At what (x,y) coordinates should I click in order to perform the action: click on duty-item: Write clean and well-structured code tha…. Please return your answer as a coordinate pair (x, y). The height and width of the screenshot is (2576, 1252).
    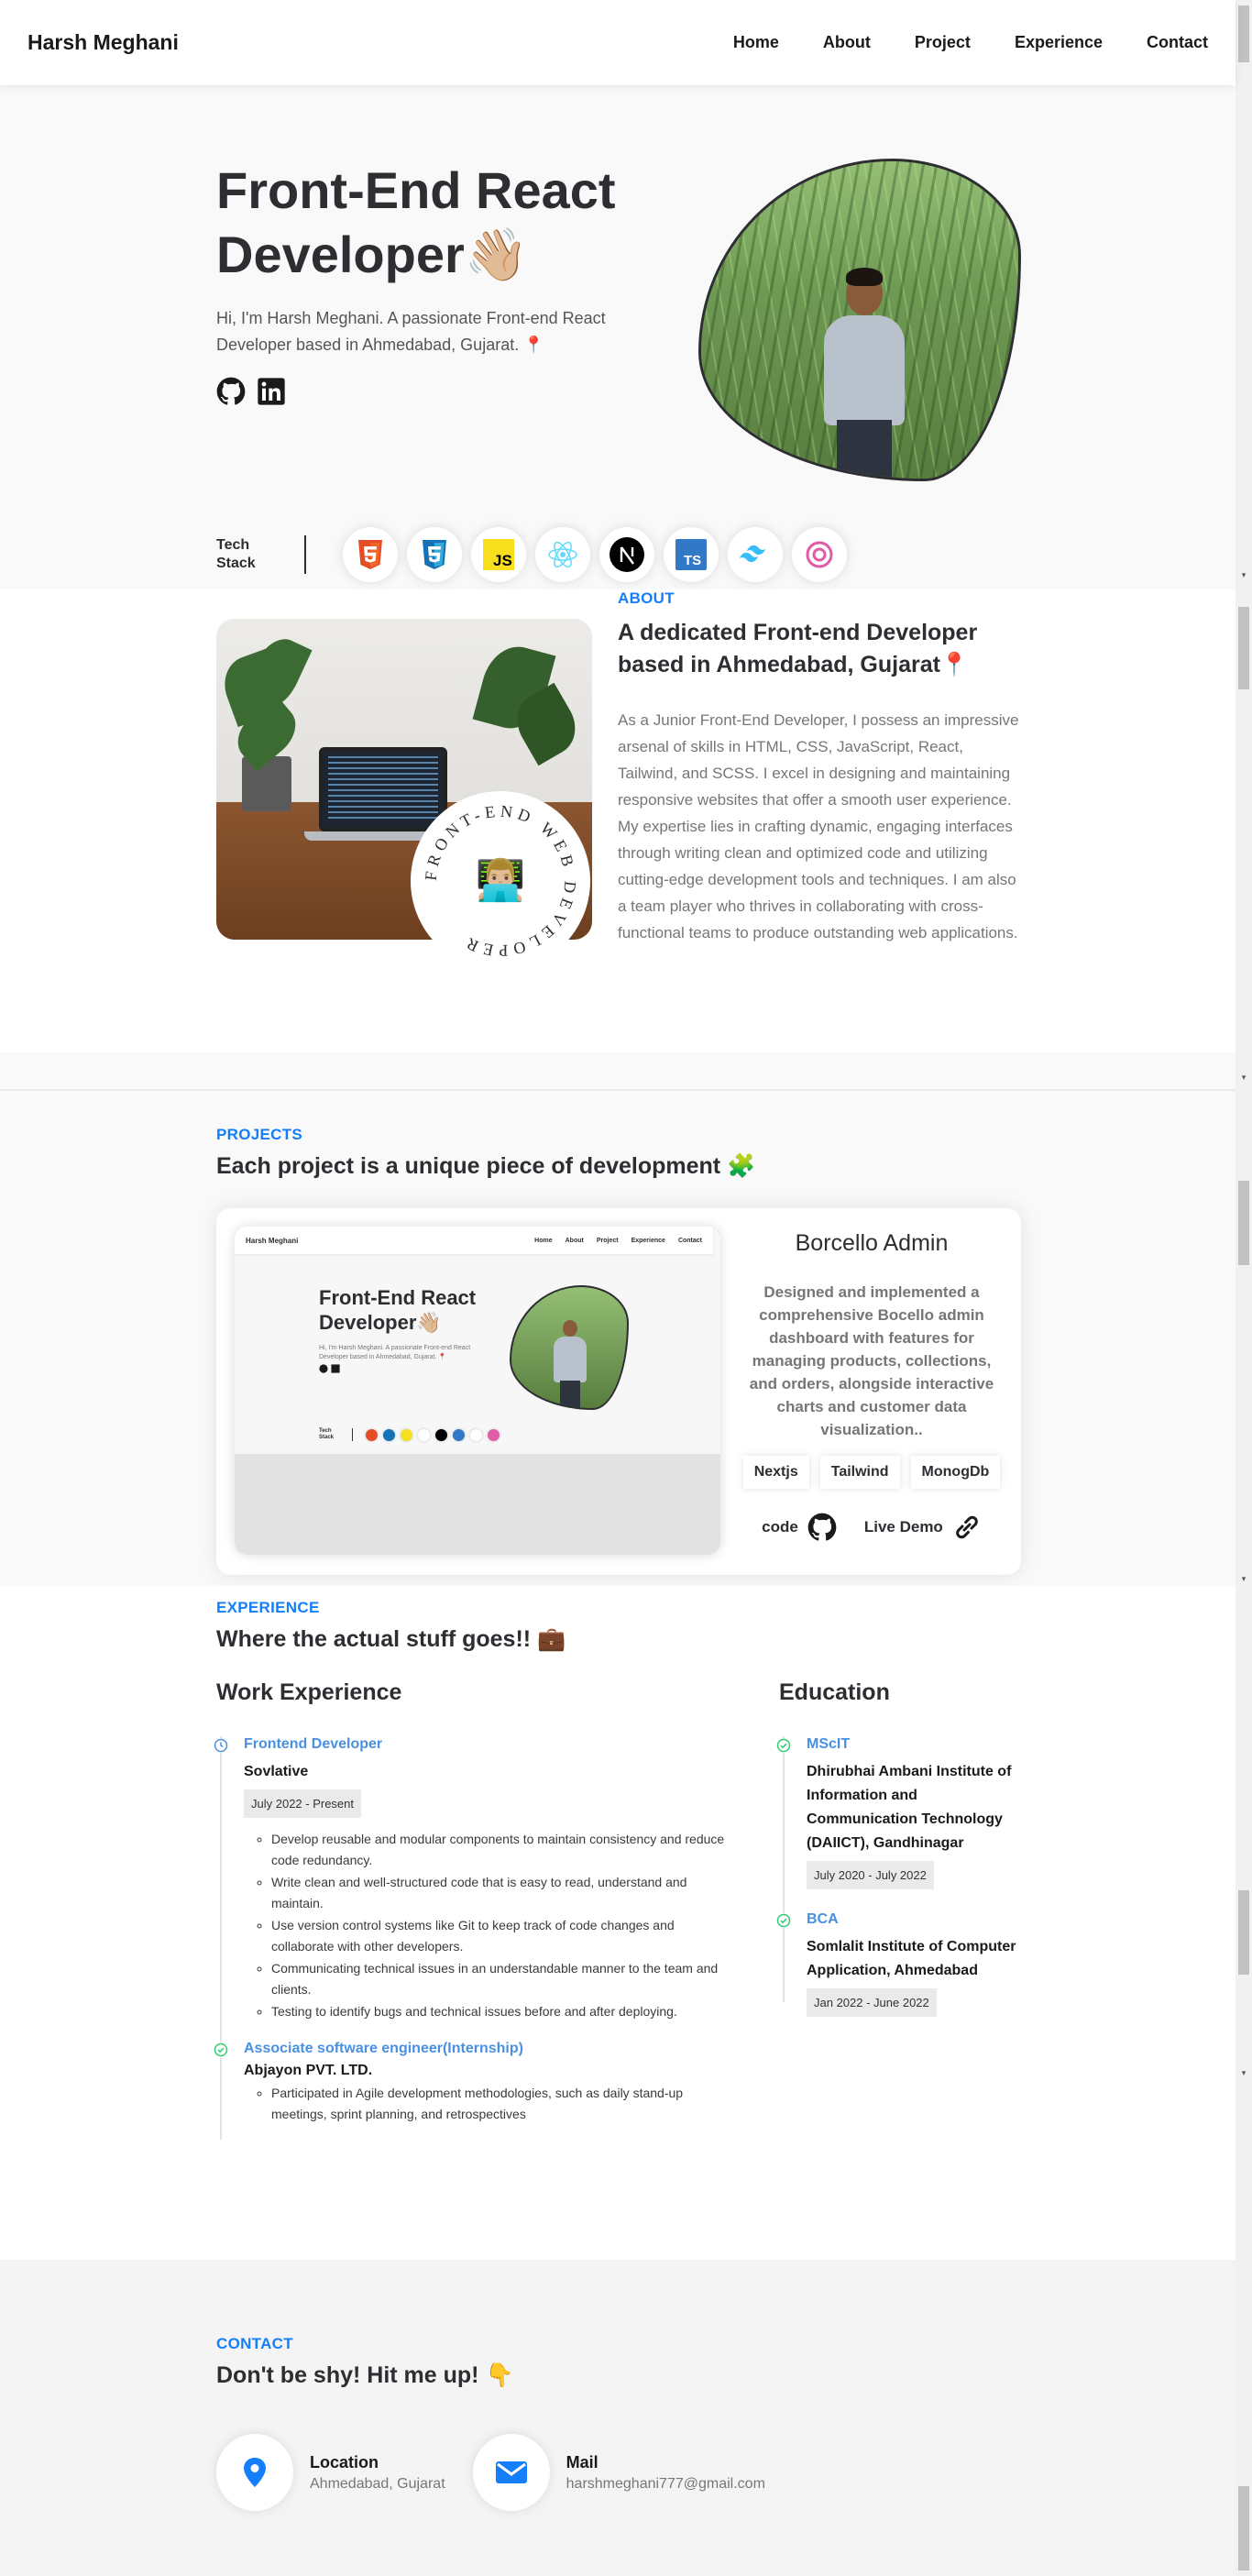
    Looking at the image, I should click on (502, 1893).